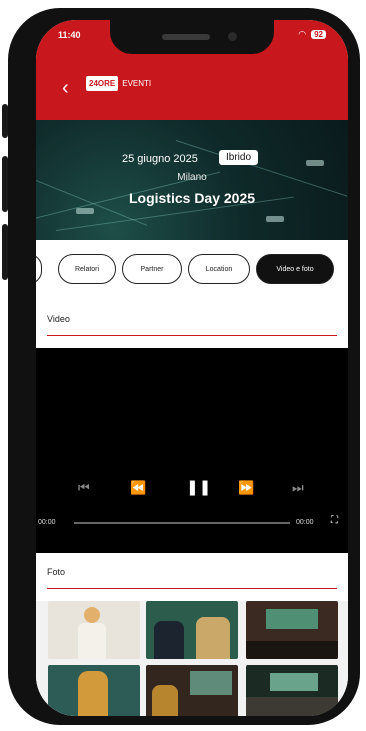 The width and height of the screenshot is (366, 731). I want to click on fullscreen-icon: ⛶, so click(334, 520).